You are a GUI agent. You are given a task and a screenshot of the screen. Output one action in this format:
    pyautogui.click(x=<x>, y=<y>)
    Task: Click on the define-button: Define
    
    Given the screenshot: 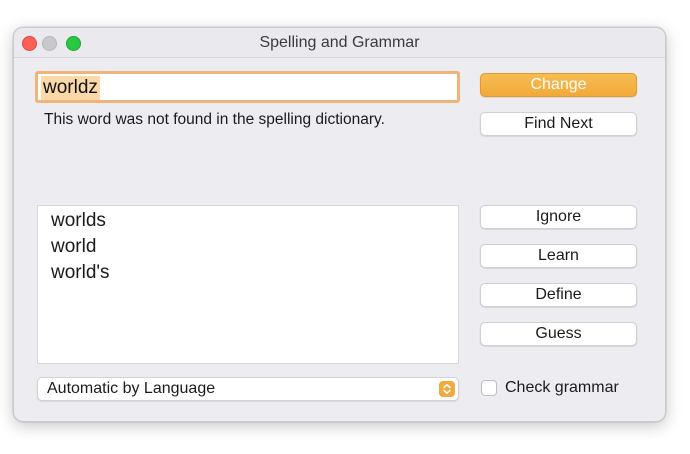 What is the action you would take?
    pyautogui.click(x=558, y=295)
    